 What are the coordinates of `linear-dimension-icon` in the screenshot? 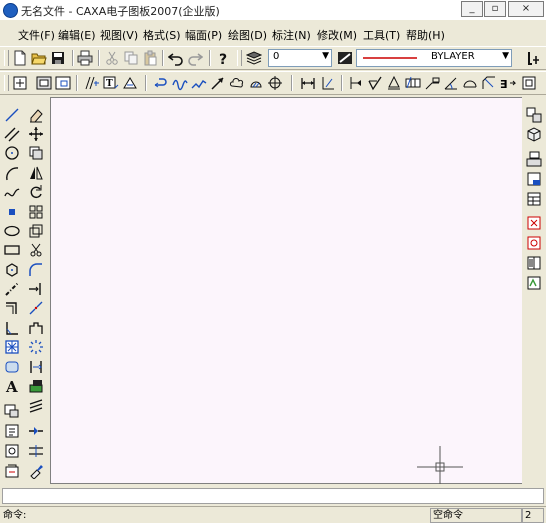 It's located at (308, 83).